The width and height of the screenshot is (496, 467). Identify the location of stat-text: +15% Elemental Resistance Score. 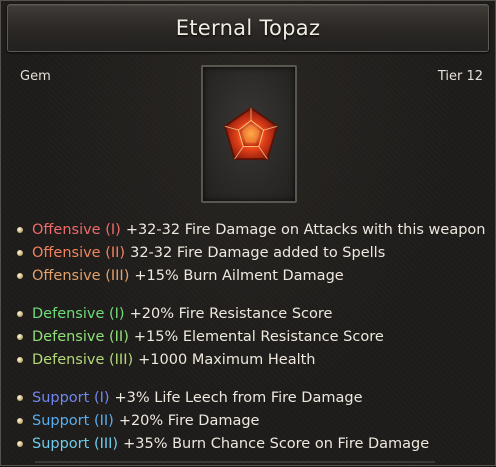
(258, 337).